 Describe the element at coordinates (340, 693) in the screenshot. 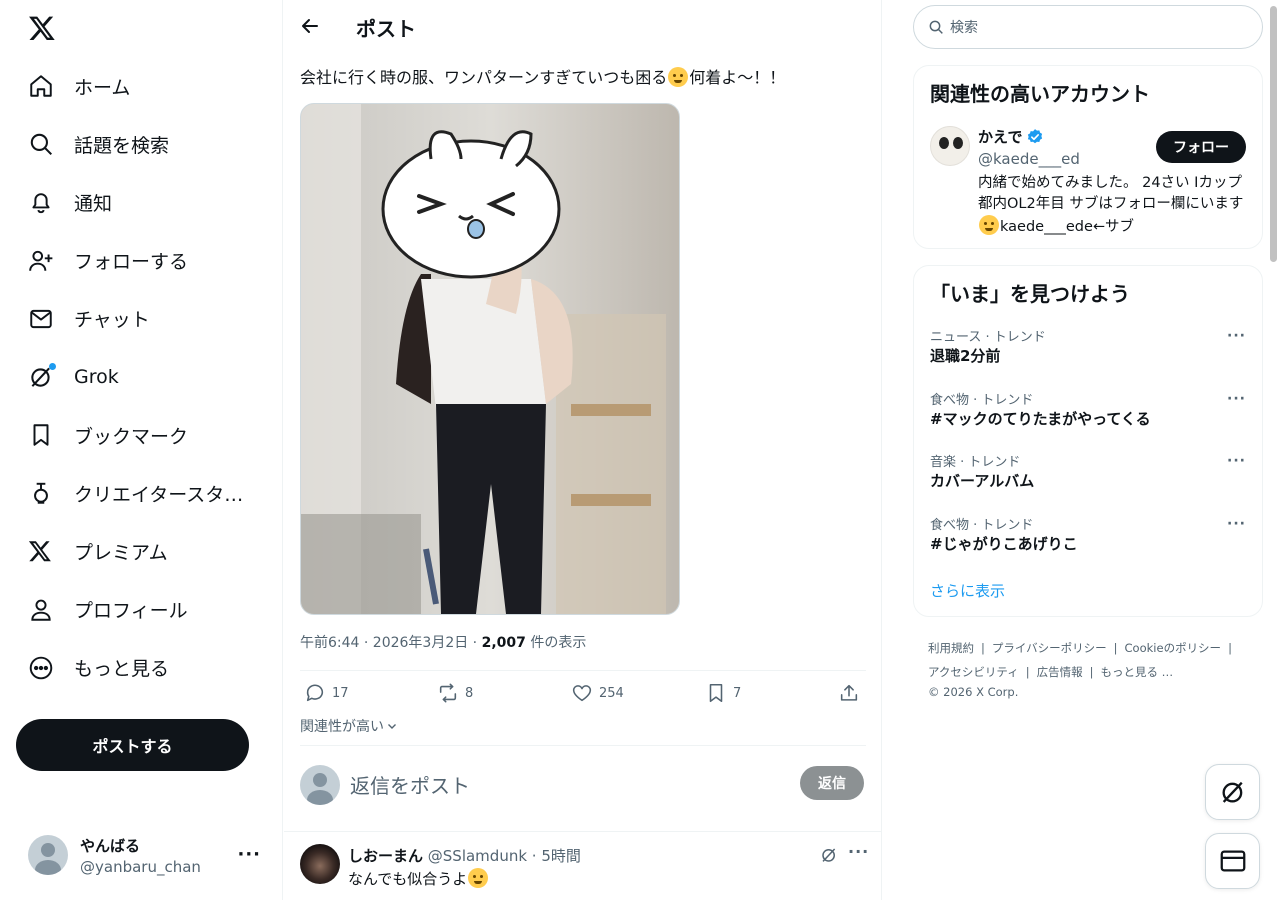

I see `reply-count: 17` at that location.